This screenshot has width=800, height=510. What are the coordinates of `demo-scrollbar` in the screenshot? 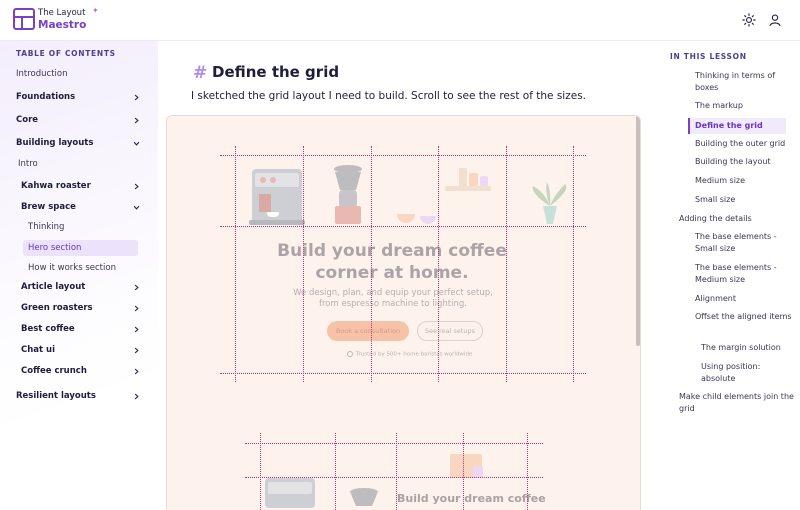 It's located at (638, 231).